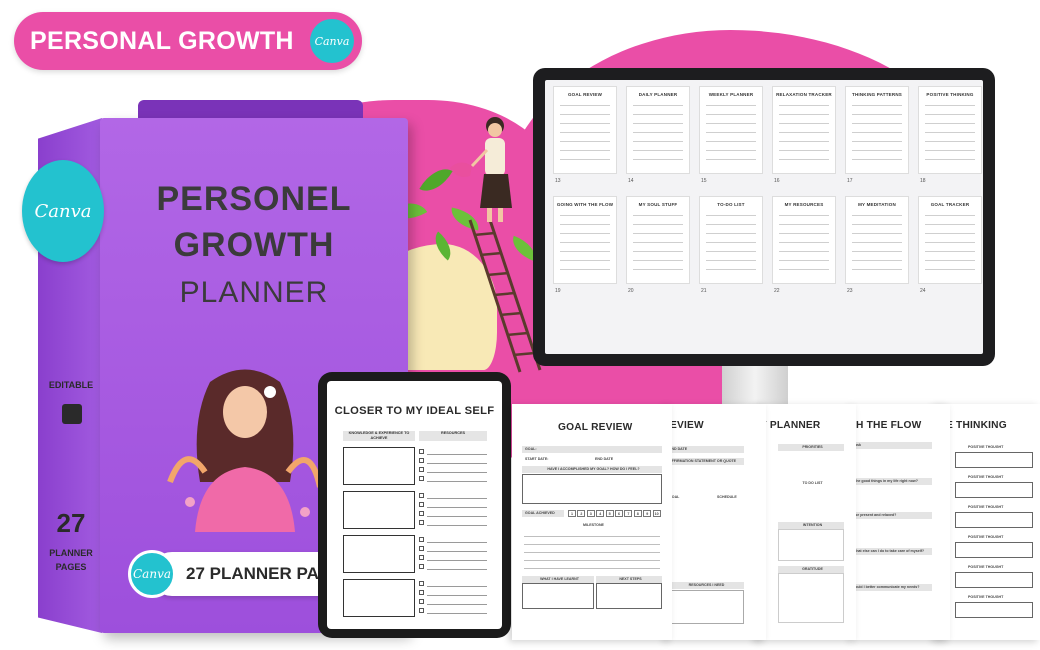 The height and width of the screenshot is (650, 1040). I want to click on page-thumbnail: MY SOUL STUFF, so click(658, 240).